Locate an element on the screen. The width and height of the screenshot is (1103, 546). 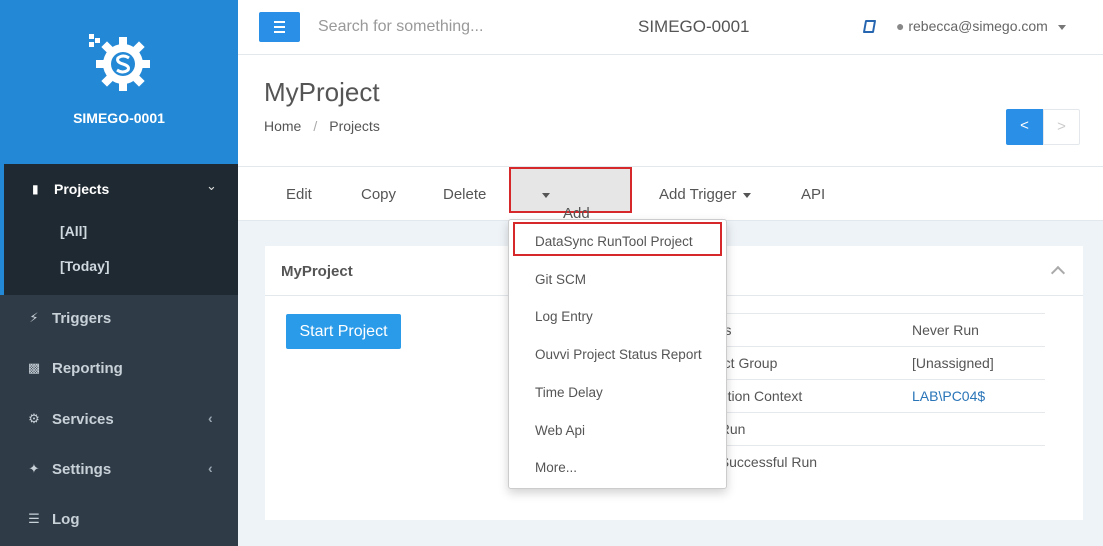
table-row: oject Group [Unassigned] is located at coordinates (875, 363).